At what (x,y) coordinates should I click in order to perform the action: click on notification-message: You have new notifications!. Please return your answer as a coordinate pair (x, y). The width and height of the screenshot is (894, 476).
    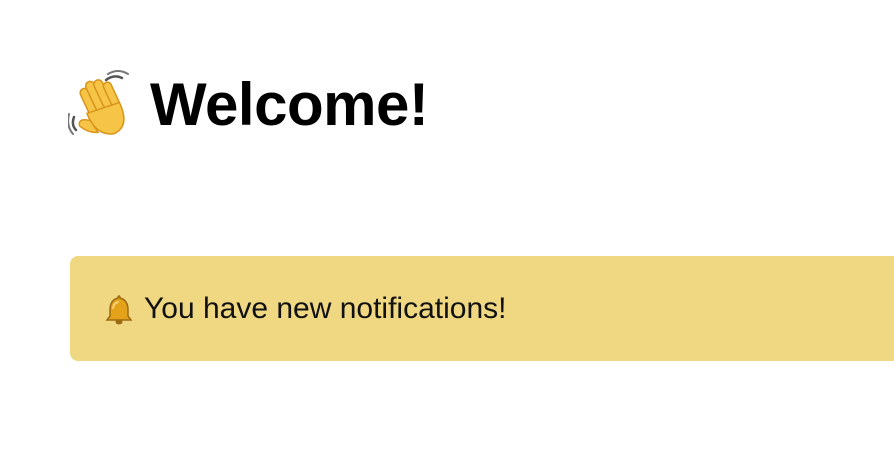
    Looking at the image, I should click on (325, 308).